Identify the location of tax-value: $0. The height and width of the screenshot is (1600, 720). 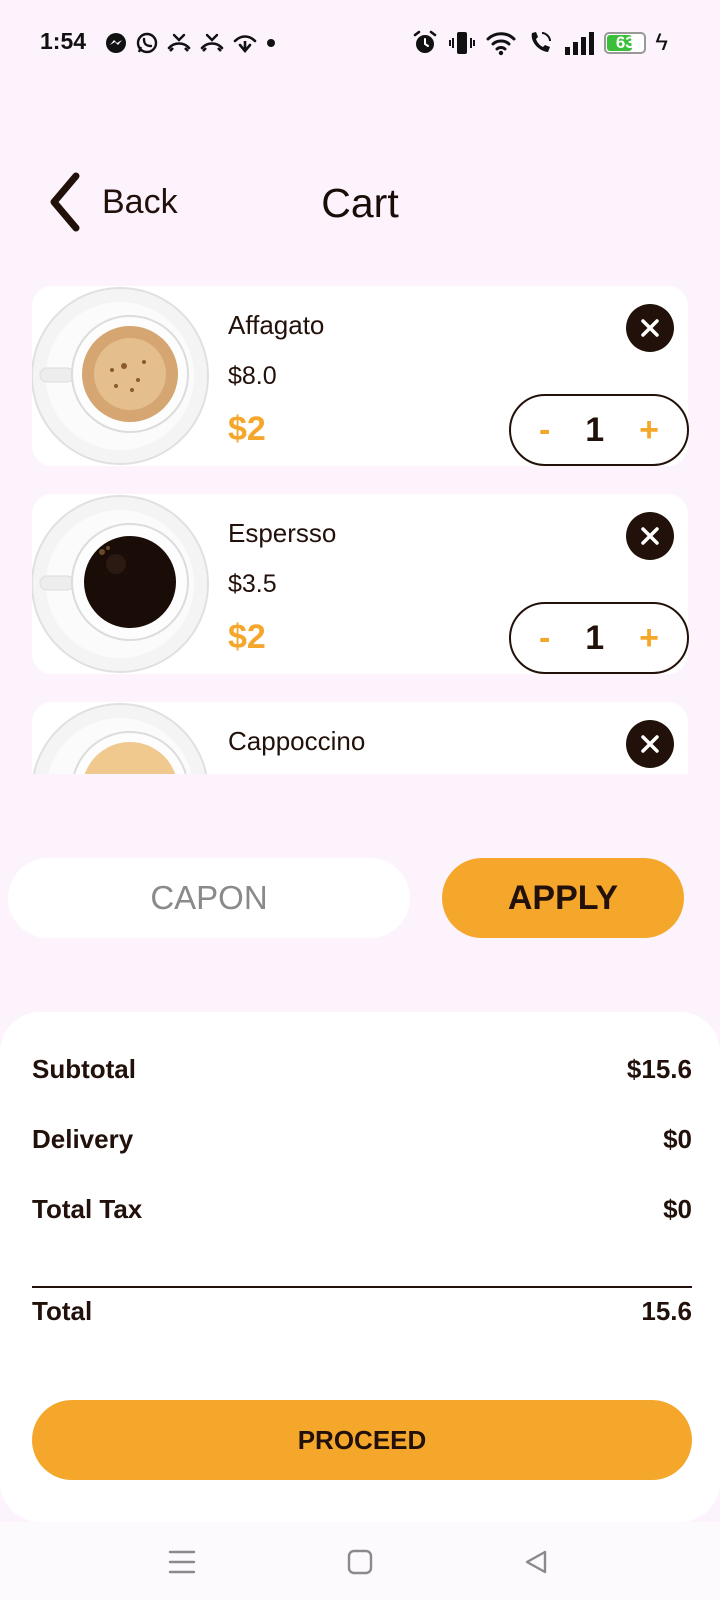
(677, 1209).